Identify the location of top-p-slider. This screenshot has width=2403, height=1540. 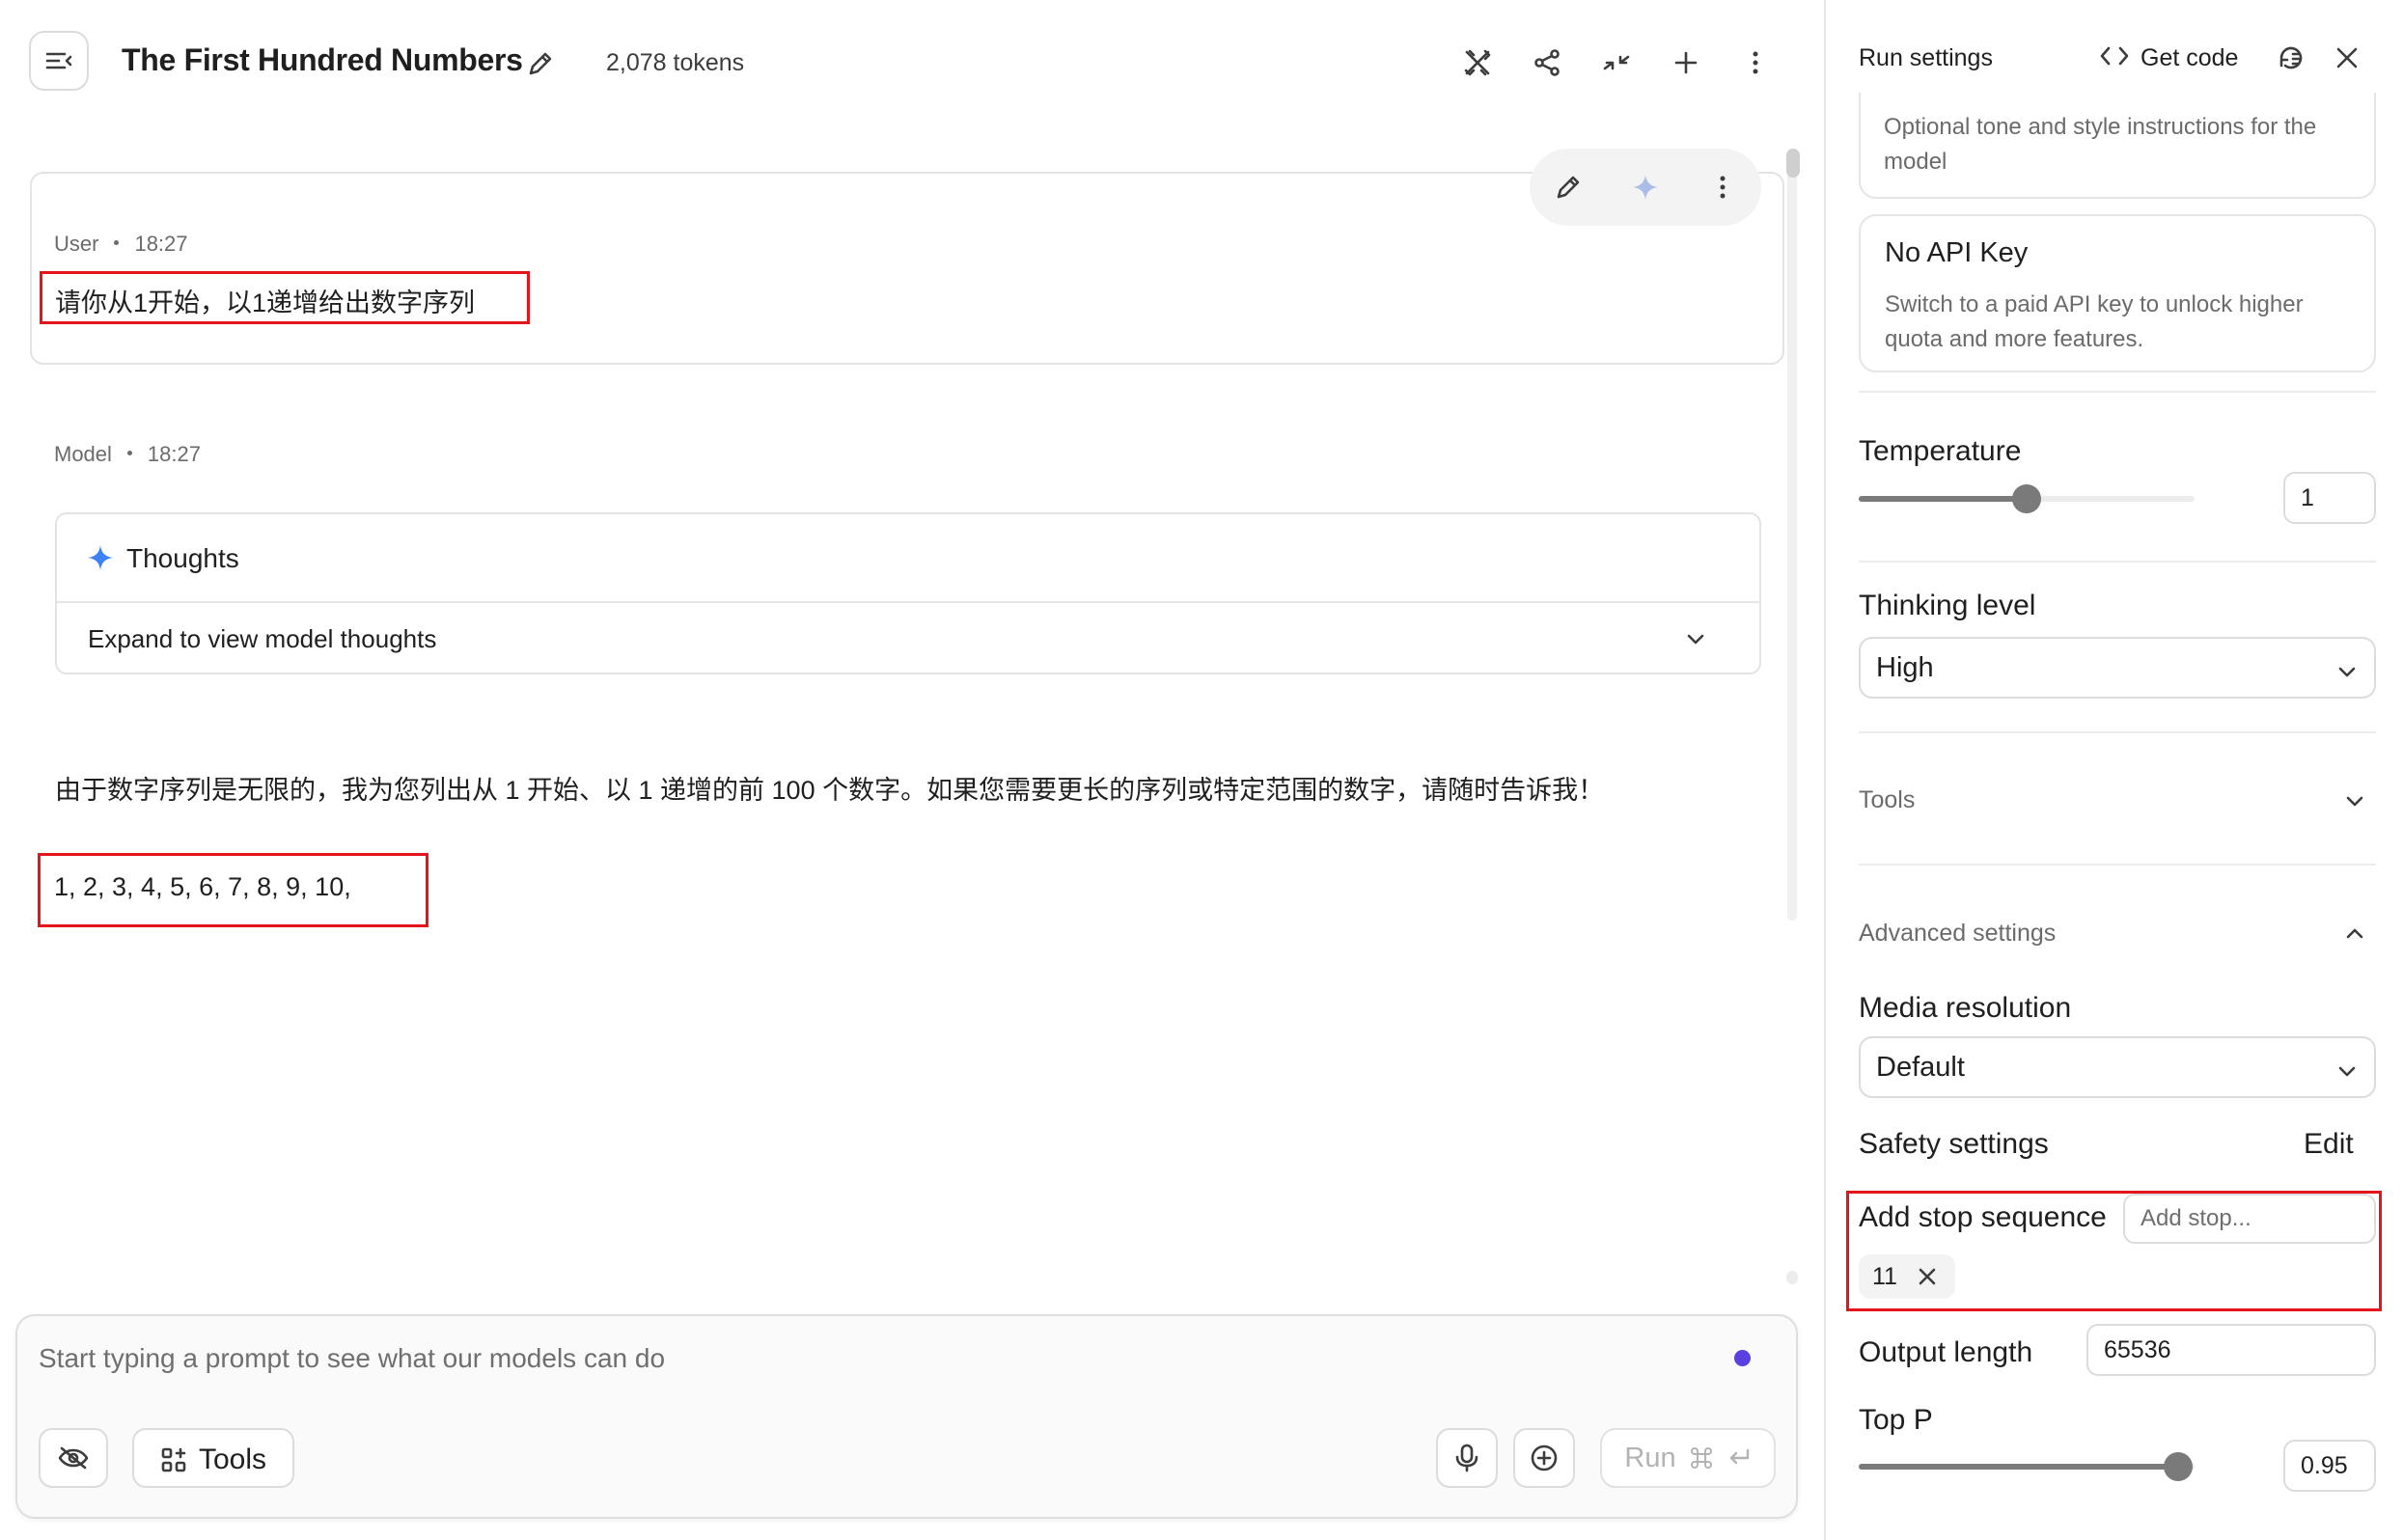
(2028, 1466).